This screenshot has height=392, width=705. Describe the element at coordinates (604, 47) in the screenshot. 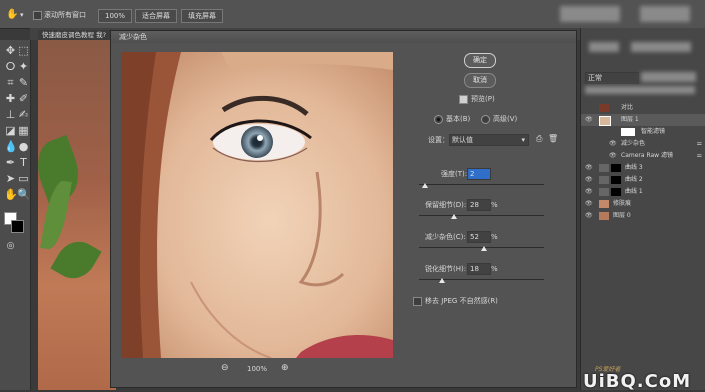

I see `blurred-region` at that location.